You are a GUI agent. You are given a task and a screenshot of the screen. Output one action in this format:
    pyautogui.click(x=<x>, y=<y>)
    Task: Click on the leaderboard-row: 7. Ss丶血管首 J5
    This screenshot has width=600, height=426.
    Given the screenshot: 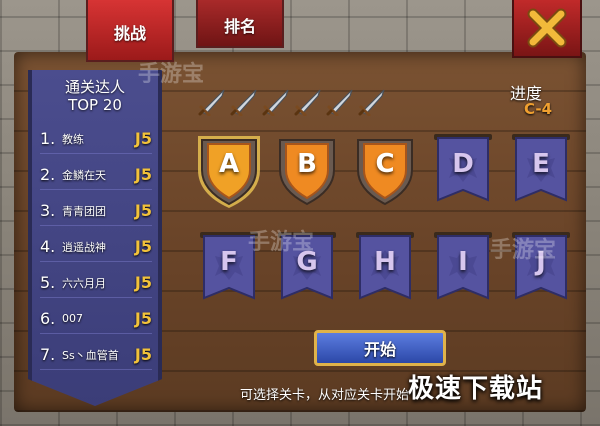 What is the action you would take?
    pyautogui.click(x=96, y=355)
    